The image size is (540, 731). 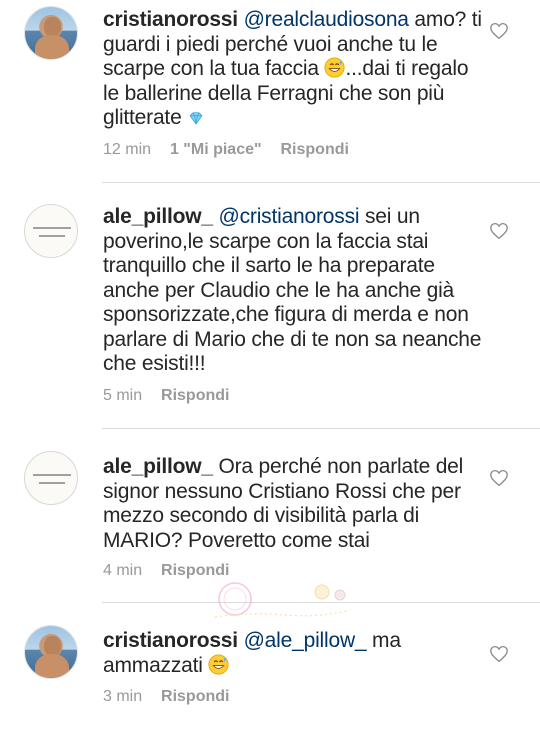 I want to click on comment-meta: 3 min Rispondi, so click(x=166, y=697).